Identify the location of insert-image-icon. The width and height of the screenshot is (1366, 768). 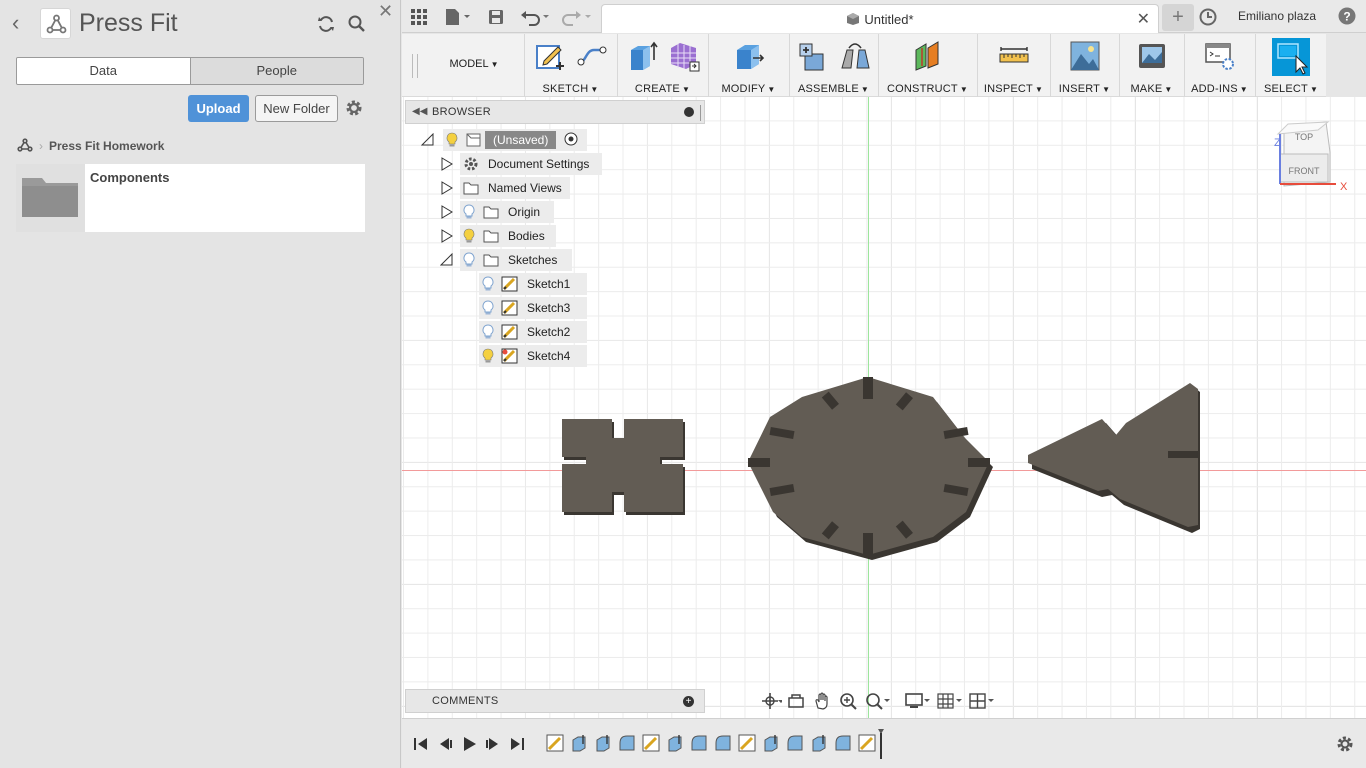
(1085, 56).